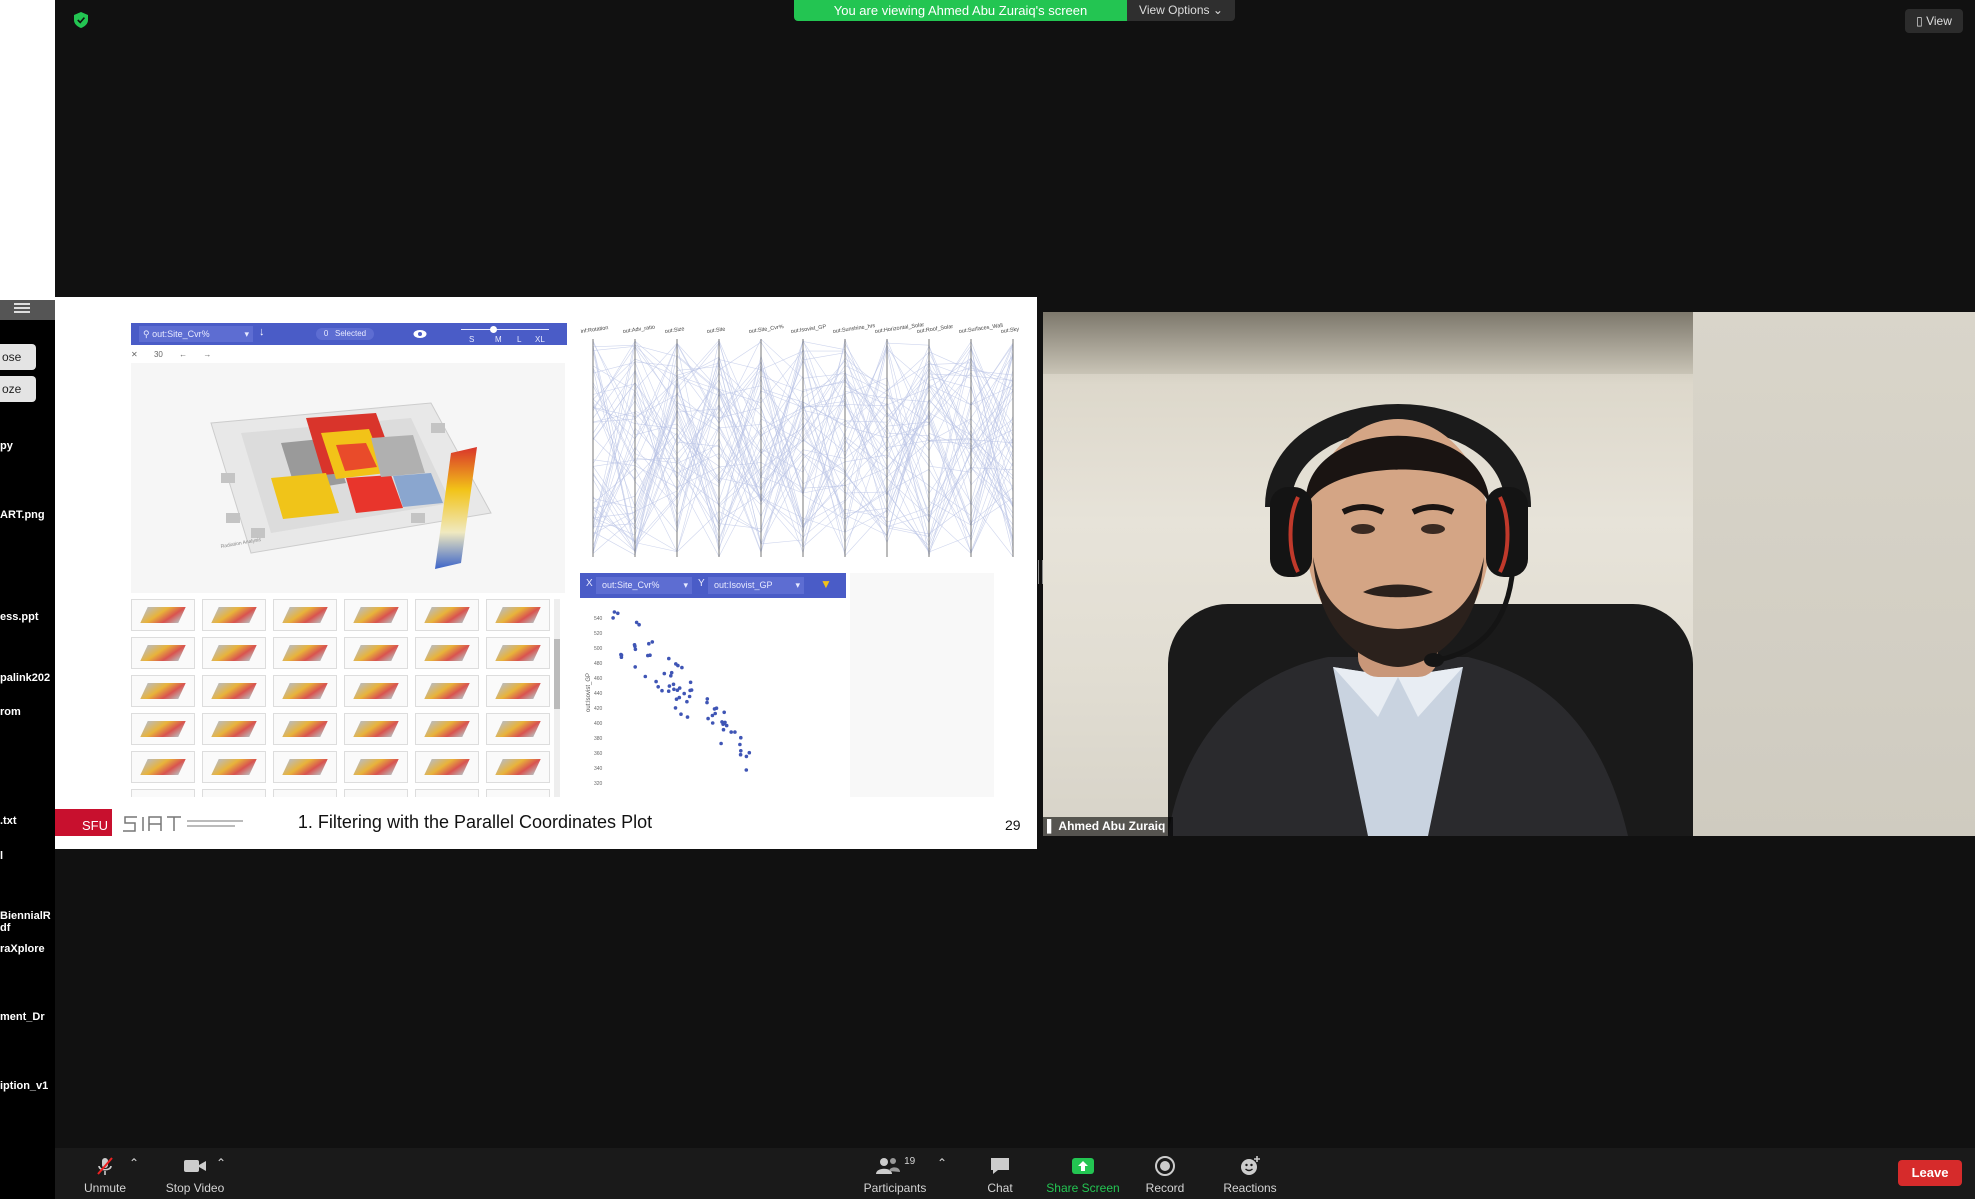  Describe the element at coordinates (1181, 10) in the screenshot. I see `view-options-button: View Options ⌄` at that location.